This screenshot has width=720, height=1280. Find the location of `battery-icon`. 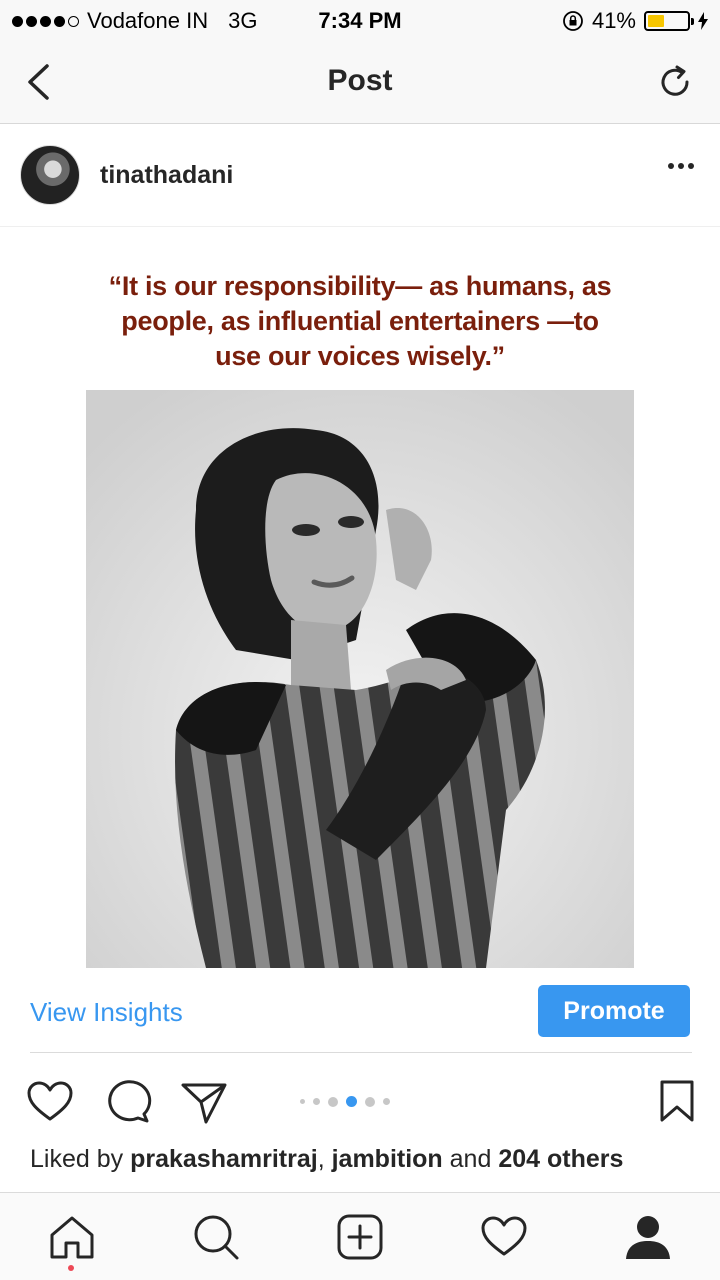

battery-icon is located at coordinates (669, 21).